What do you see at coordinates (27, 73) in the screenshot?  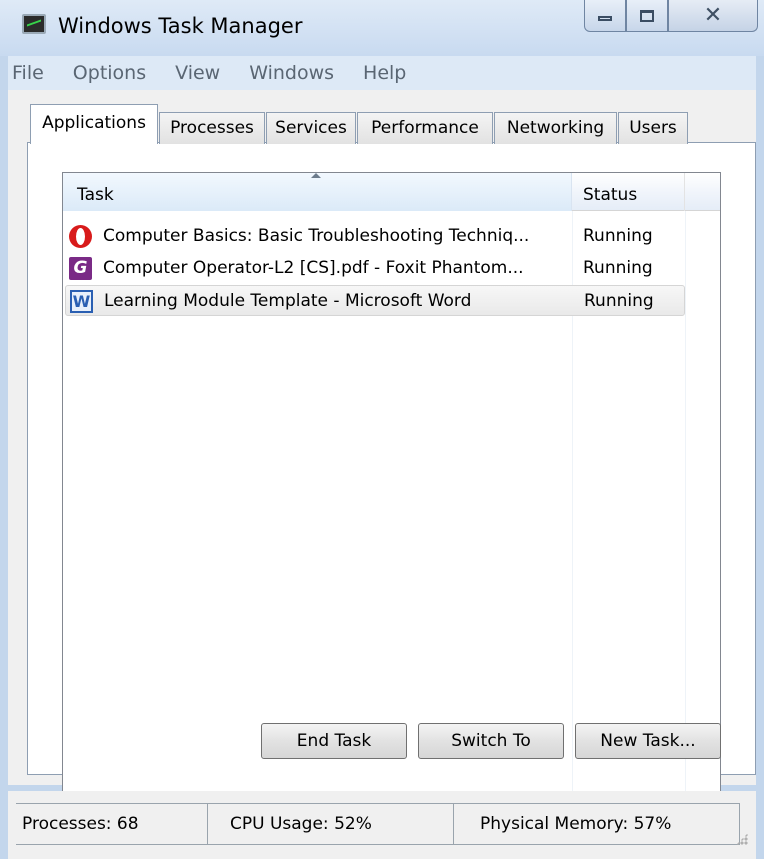 I see `menu-file: File` at bounding box center [27, 73].